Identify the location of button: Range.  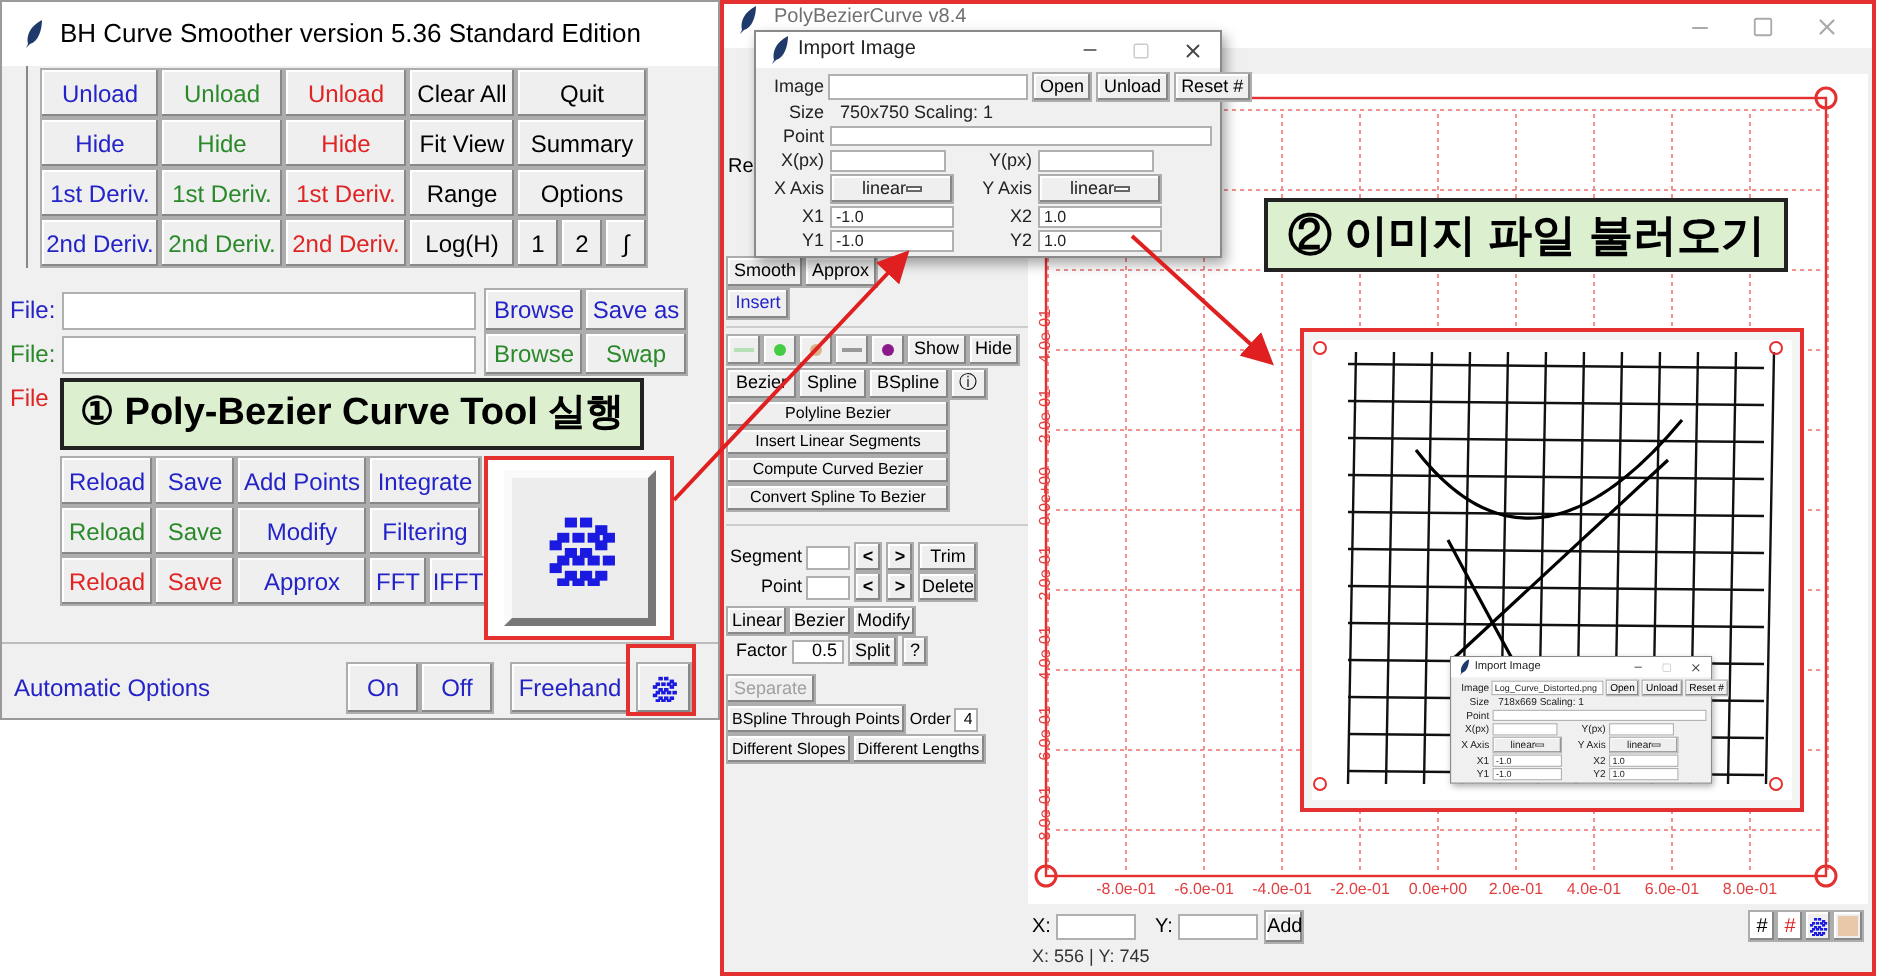
(462, 193).